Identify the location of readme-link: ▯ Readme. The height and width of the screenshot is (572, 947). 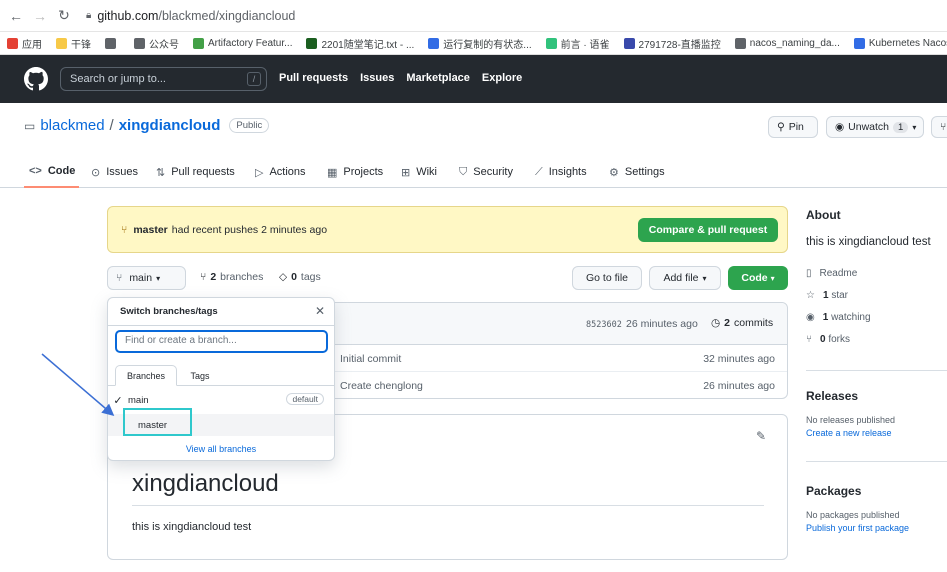
(876, 273).